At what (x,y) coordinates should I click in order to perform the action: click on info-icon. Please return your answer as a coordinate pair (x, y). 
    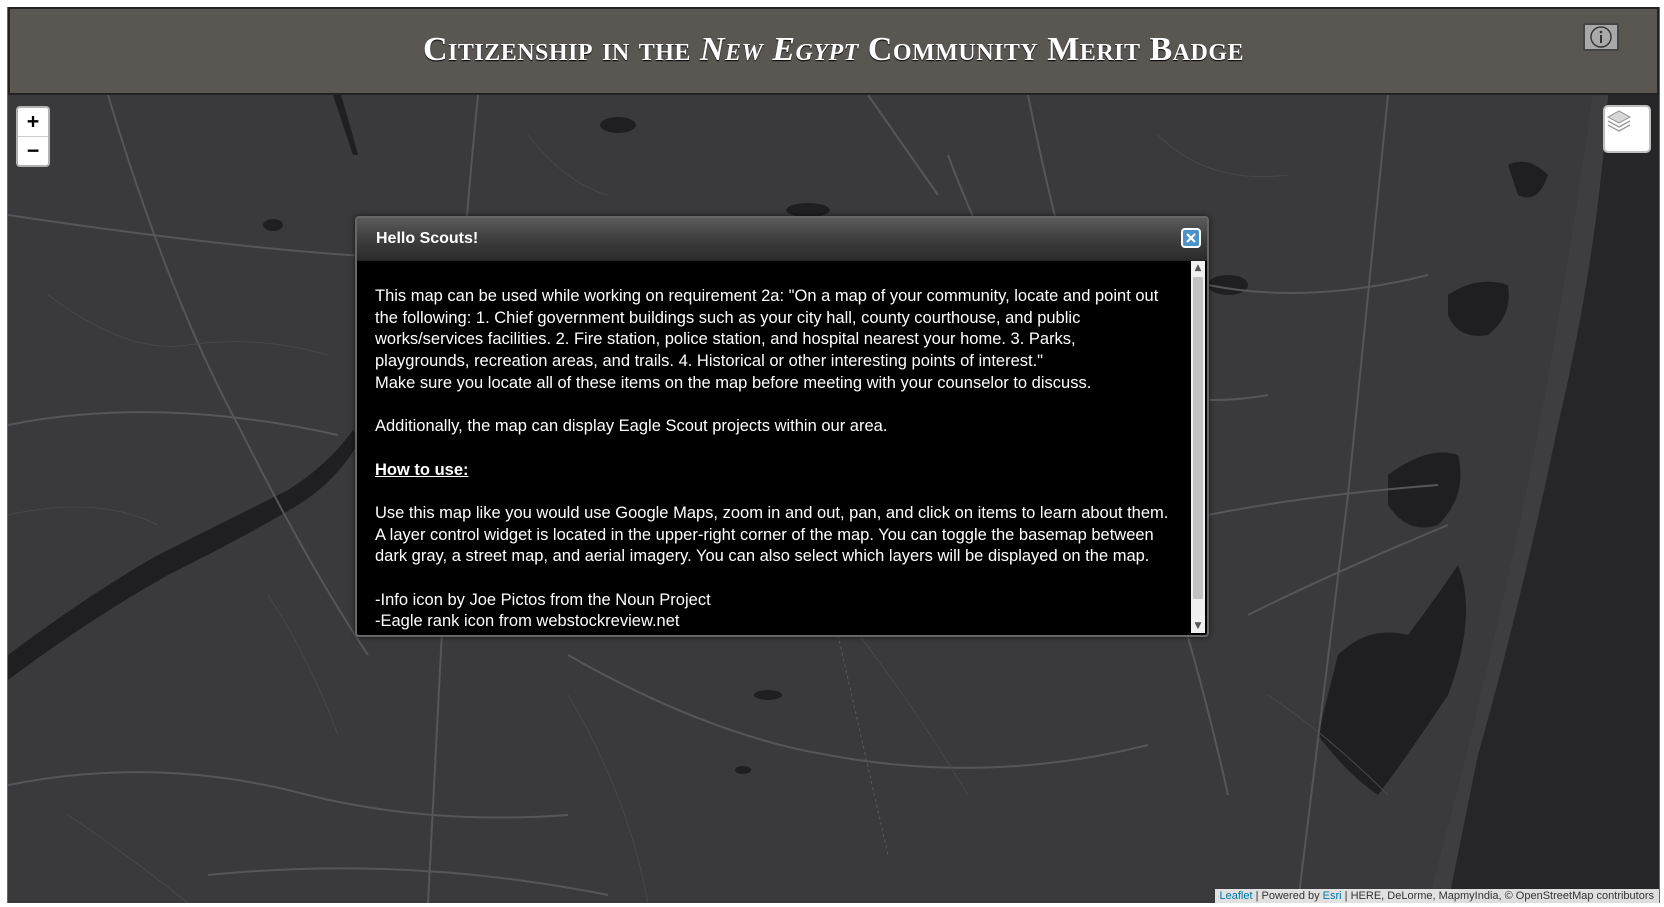
    Looking at the image, I should click on (1601, 37).